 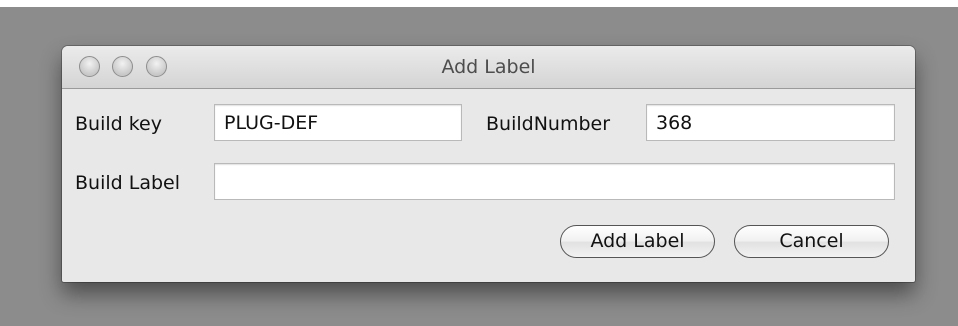 I want to click on build-key-label: Build key, so click(x=118, y=124).